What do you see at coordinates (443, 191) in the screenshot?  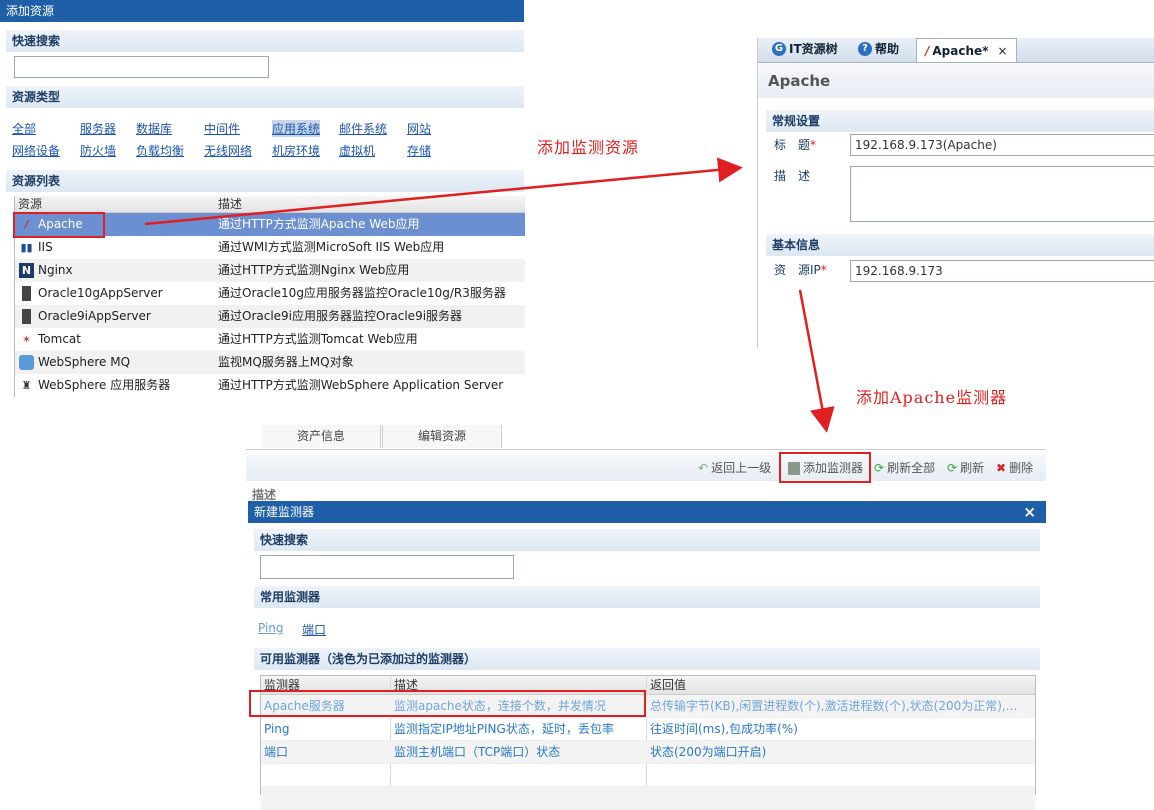 I see `arrow-to-apache-panel` at bounding box center [443, 191].